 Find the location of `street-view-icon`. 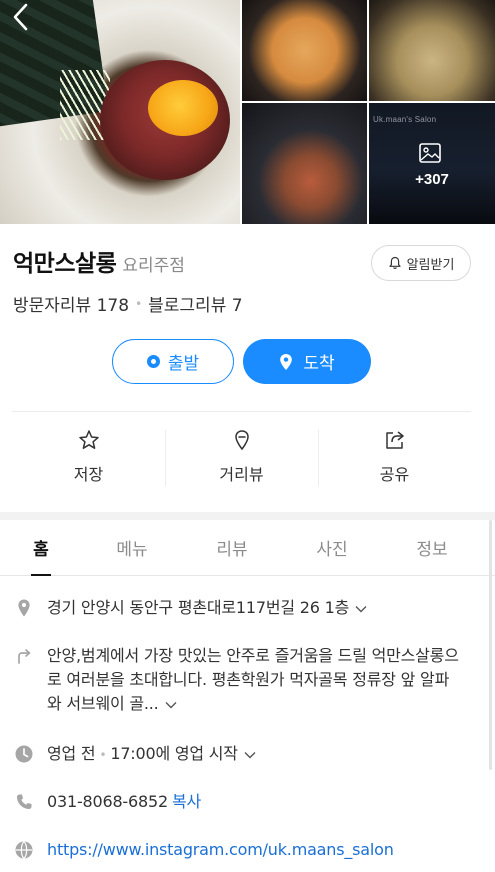

street-view-icon is located at coordinates (241, 440).